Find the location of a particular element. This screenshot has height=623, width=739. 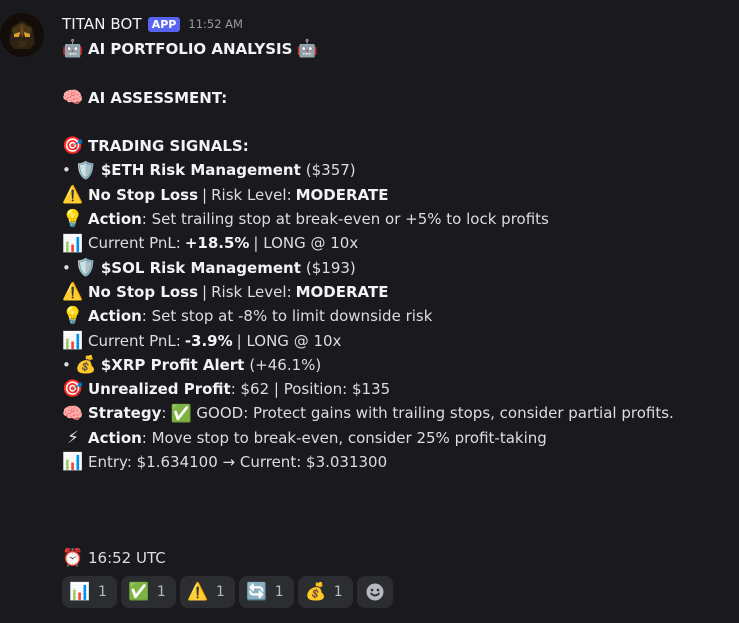

time-line: ⏰ 16:52 UTC is located at coordinates (397, 558).